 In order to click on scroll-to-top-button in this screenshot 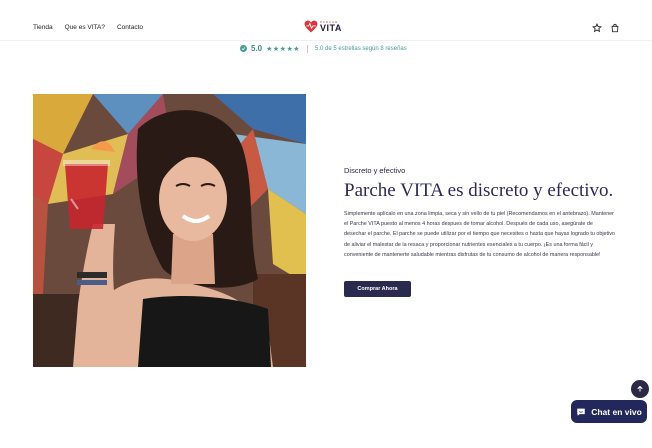, I will do `click(640, 389)`.